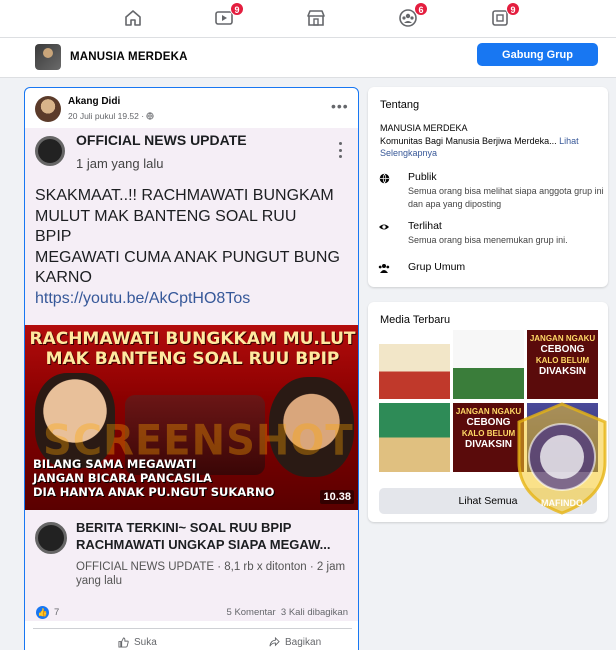  Describe the element at coordinates (274, 642) in the screenshot. I see `share-icon` at that location.